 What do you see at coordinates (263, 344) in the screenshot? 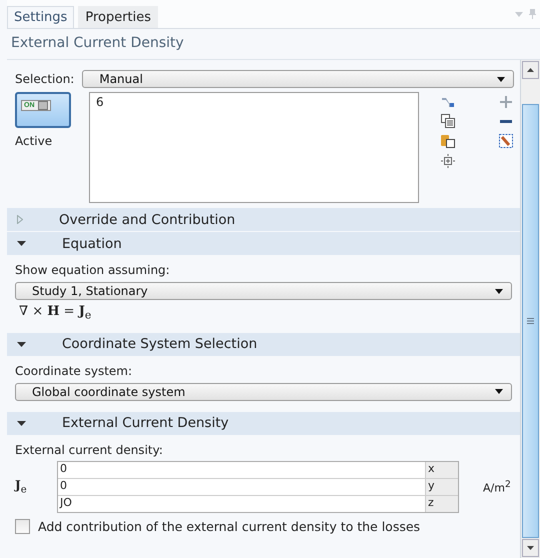
I see `section-header: Coordinate System Selection` at bounding box center [263, 344].